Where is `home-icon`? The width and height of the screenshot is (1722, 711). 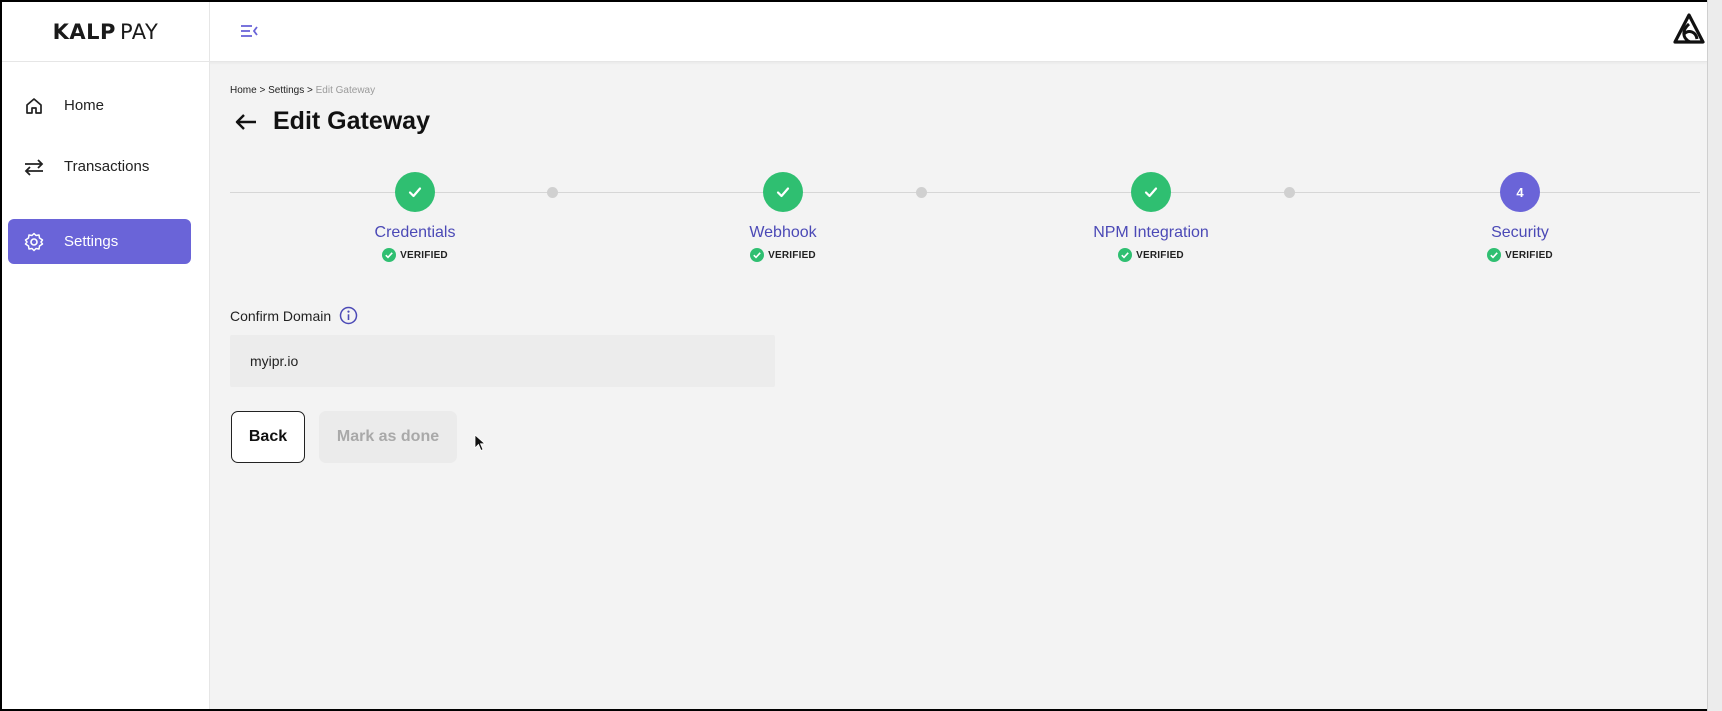 home-icon is located at coordinates (34, 106).